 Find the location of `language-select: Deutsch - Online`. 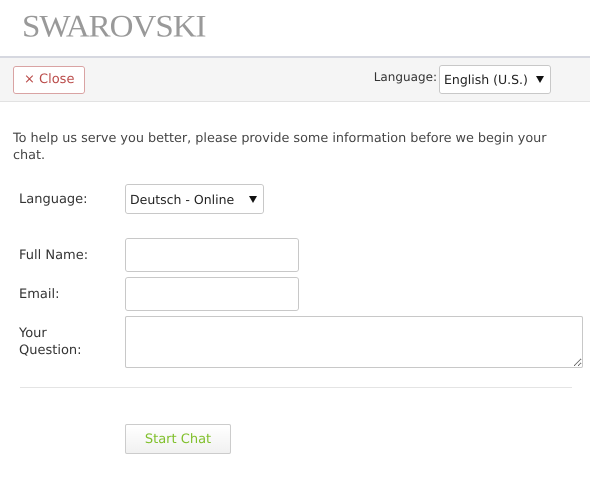

language-select: Deutsch - Online is located at coordinates (194, 199).